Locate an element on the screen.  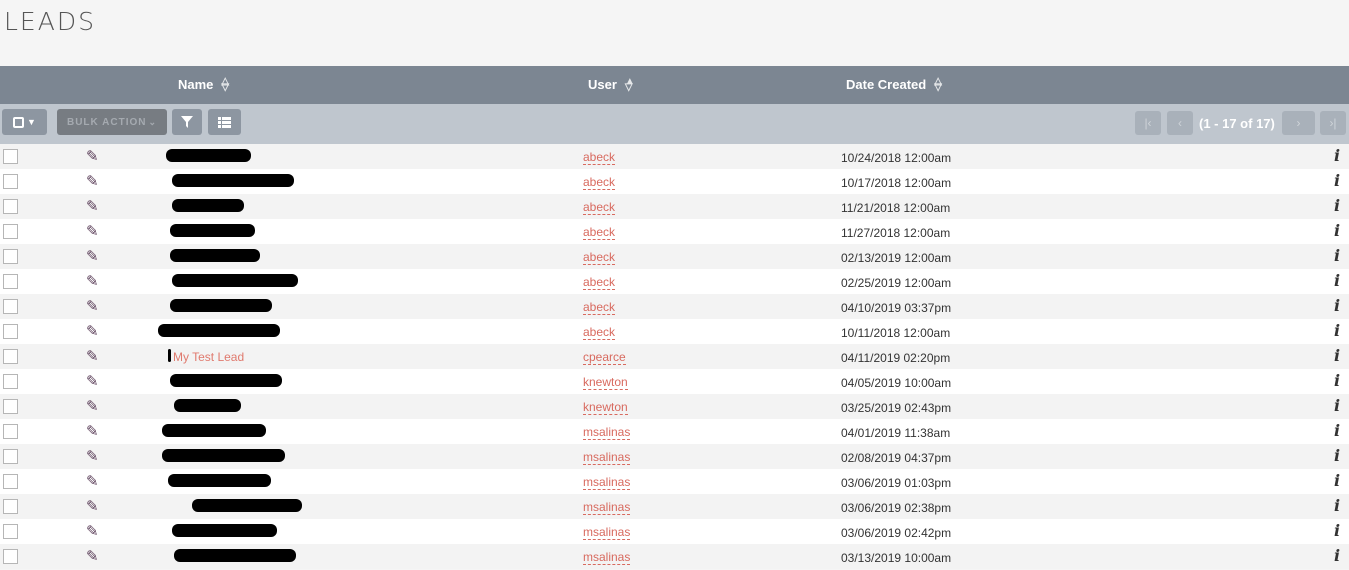
column-chooser-button is located at coordinates (224, 122).